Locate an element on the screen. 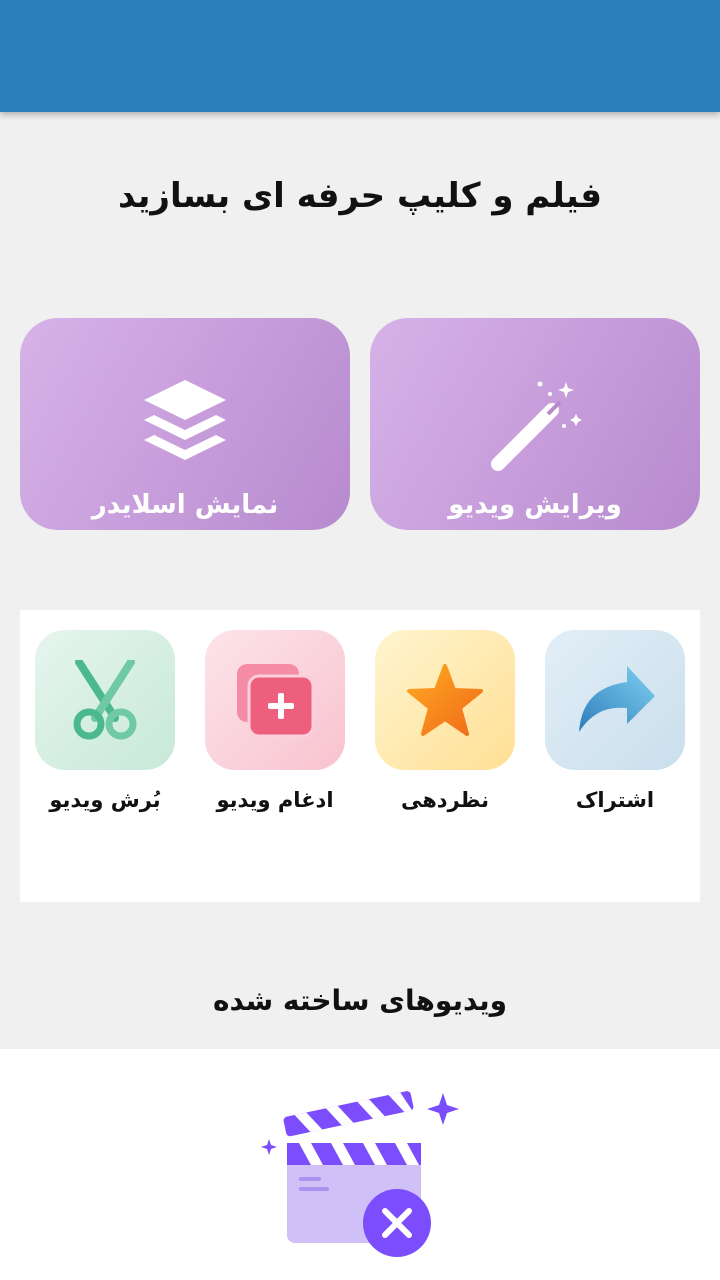 The image size is (720, 1280). cut-tile is located at coordinates (105, 700).